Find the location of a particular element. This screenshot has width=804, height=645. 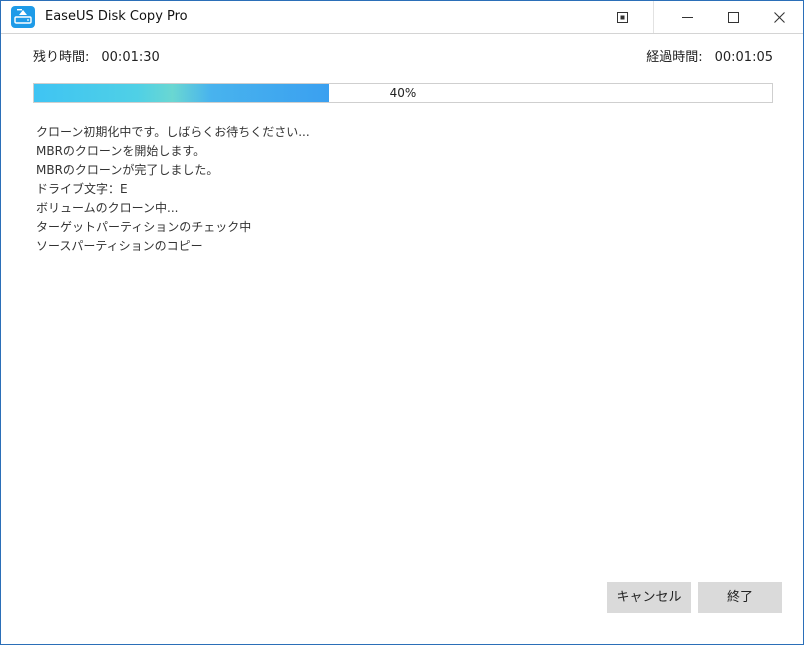

finish-button: 終了 is located at coordinates (740, 597).